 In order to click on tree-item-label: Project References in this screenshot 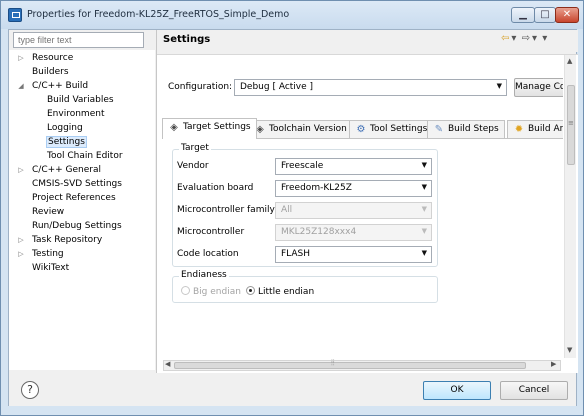, I will do `click(74, 198)`.